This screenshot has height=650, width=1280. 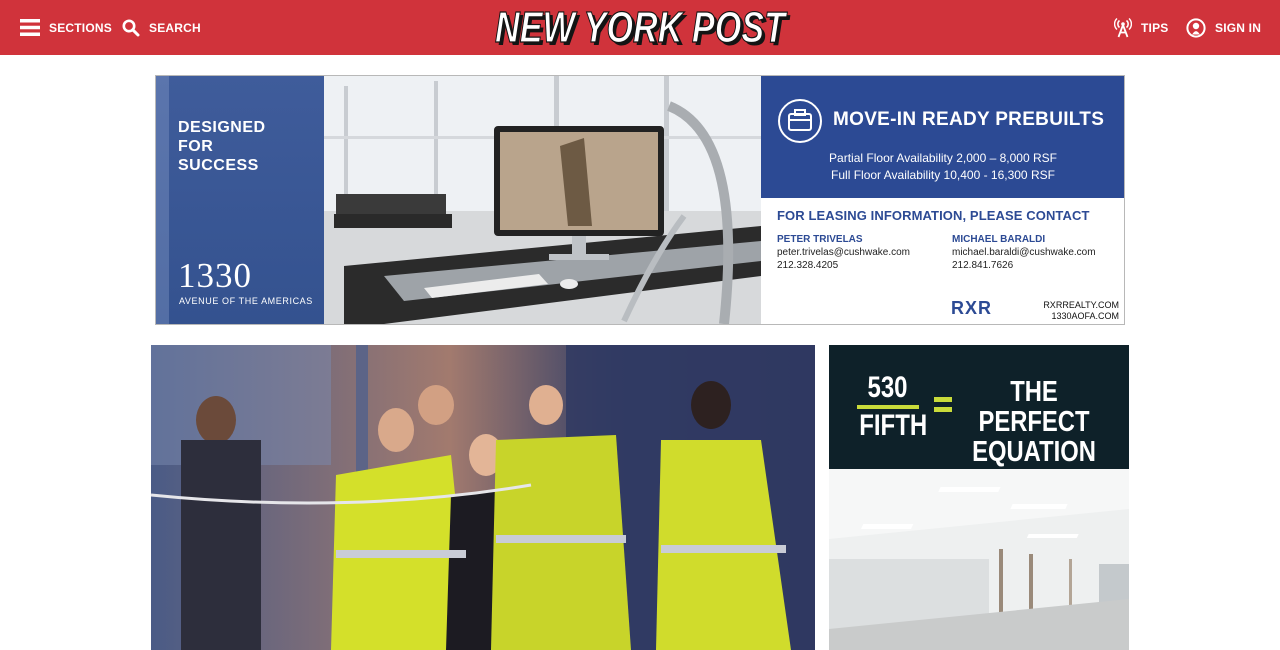 I want to click on search-label: SEARCH, so click(x=175, y=27).